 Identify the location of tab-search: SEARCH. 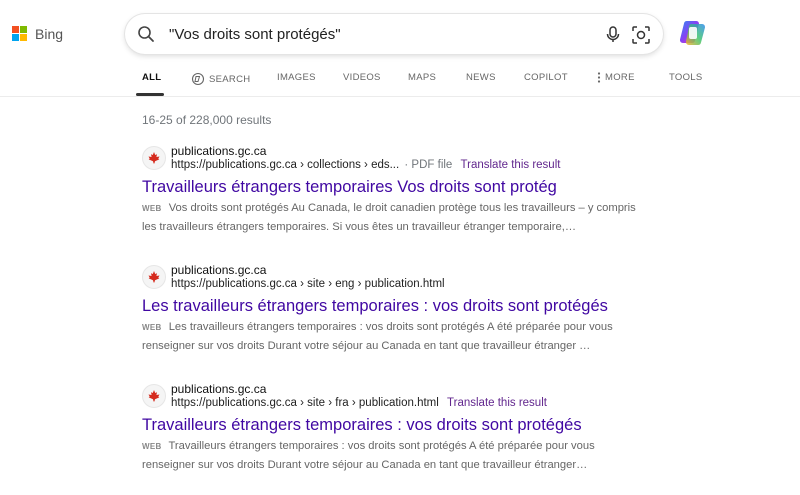
(220, 79).